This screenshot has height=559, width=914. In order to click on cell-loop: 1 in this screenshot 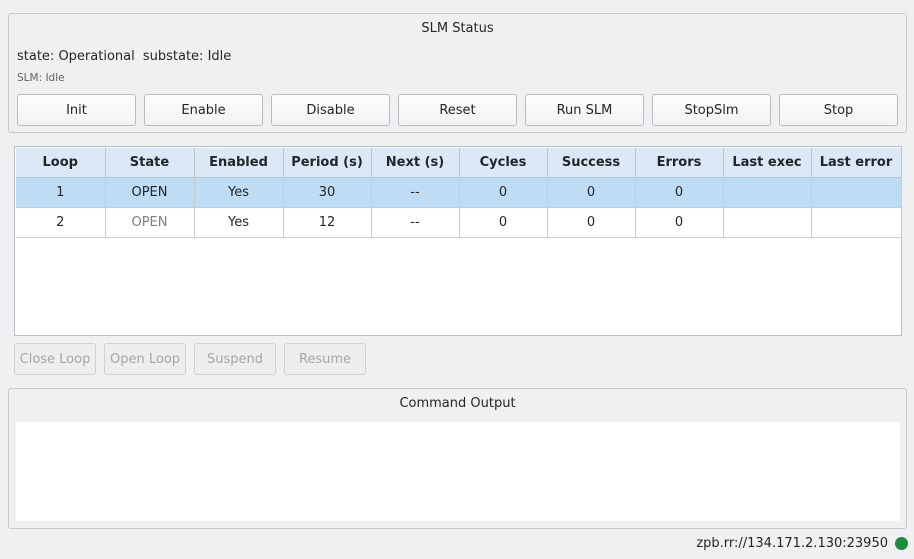, I will do `click(61, 192)`.